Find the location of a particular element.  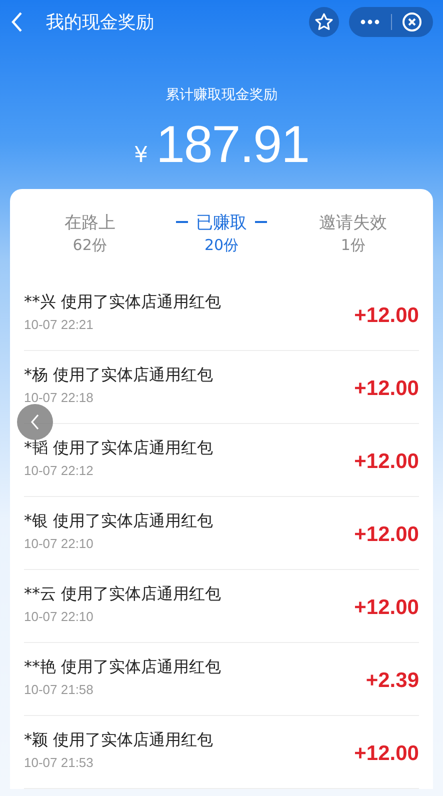

record-text: *银 使用了实体店通用红包 is located at coordinates (119, 521).